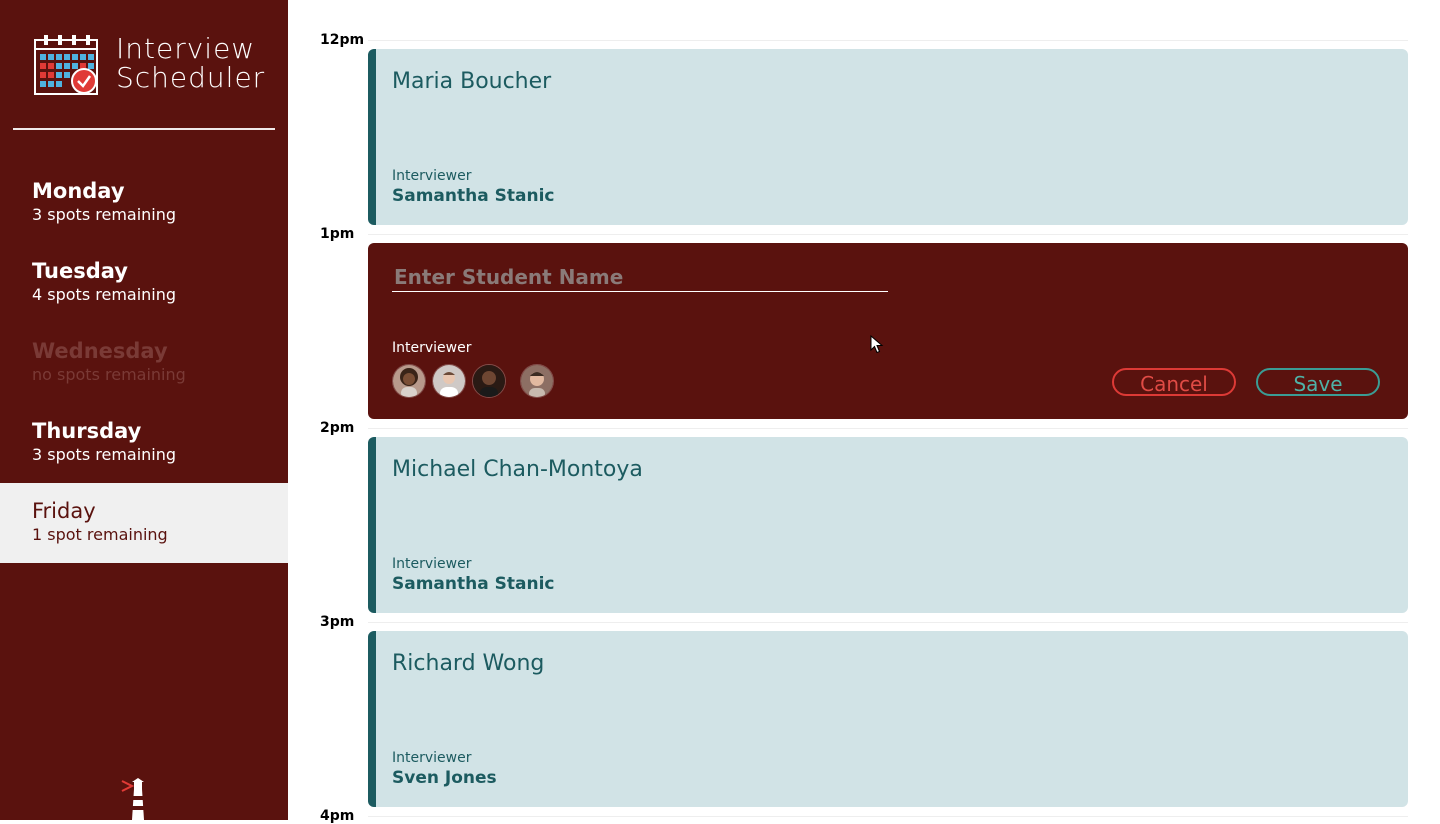  I want to click on app-logo: Interview Scheduler, so click(149, 65).